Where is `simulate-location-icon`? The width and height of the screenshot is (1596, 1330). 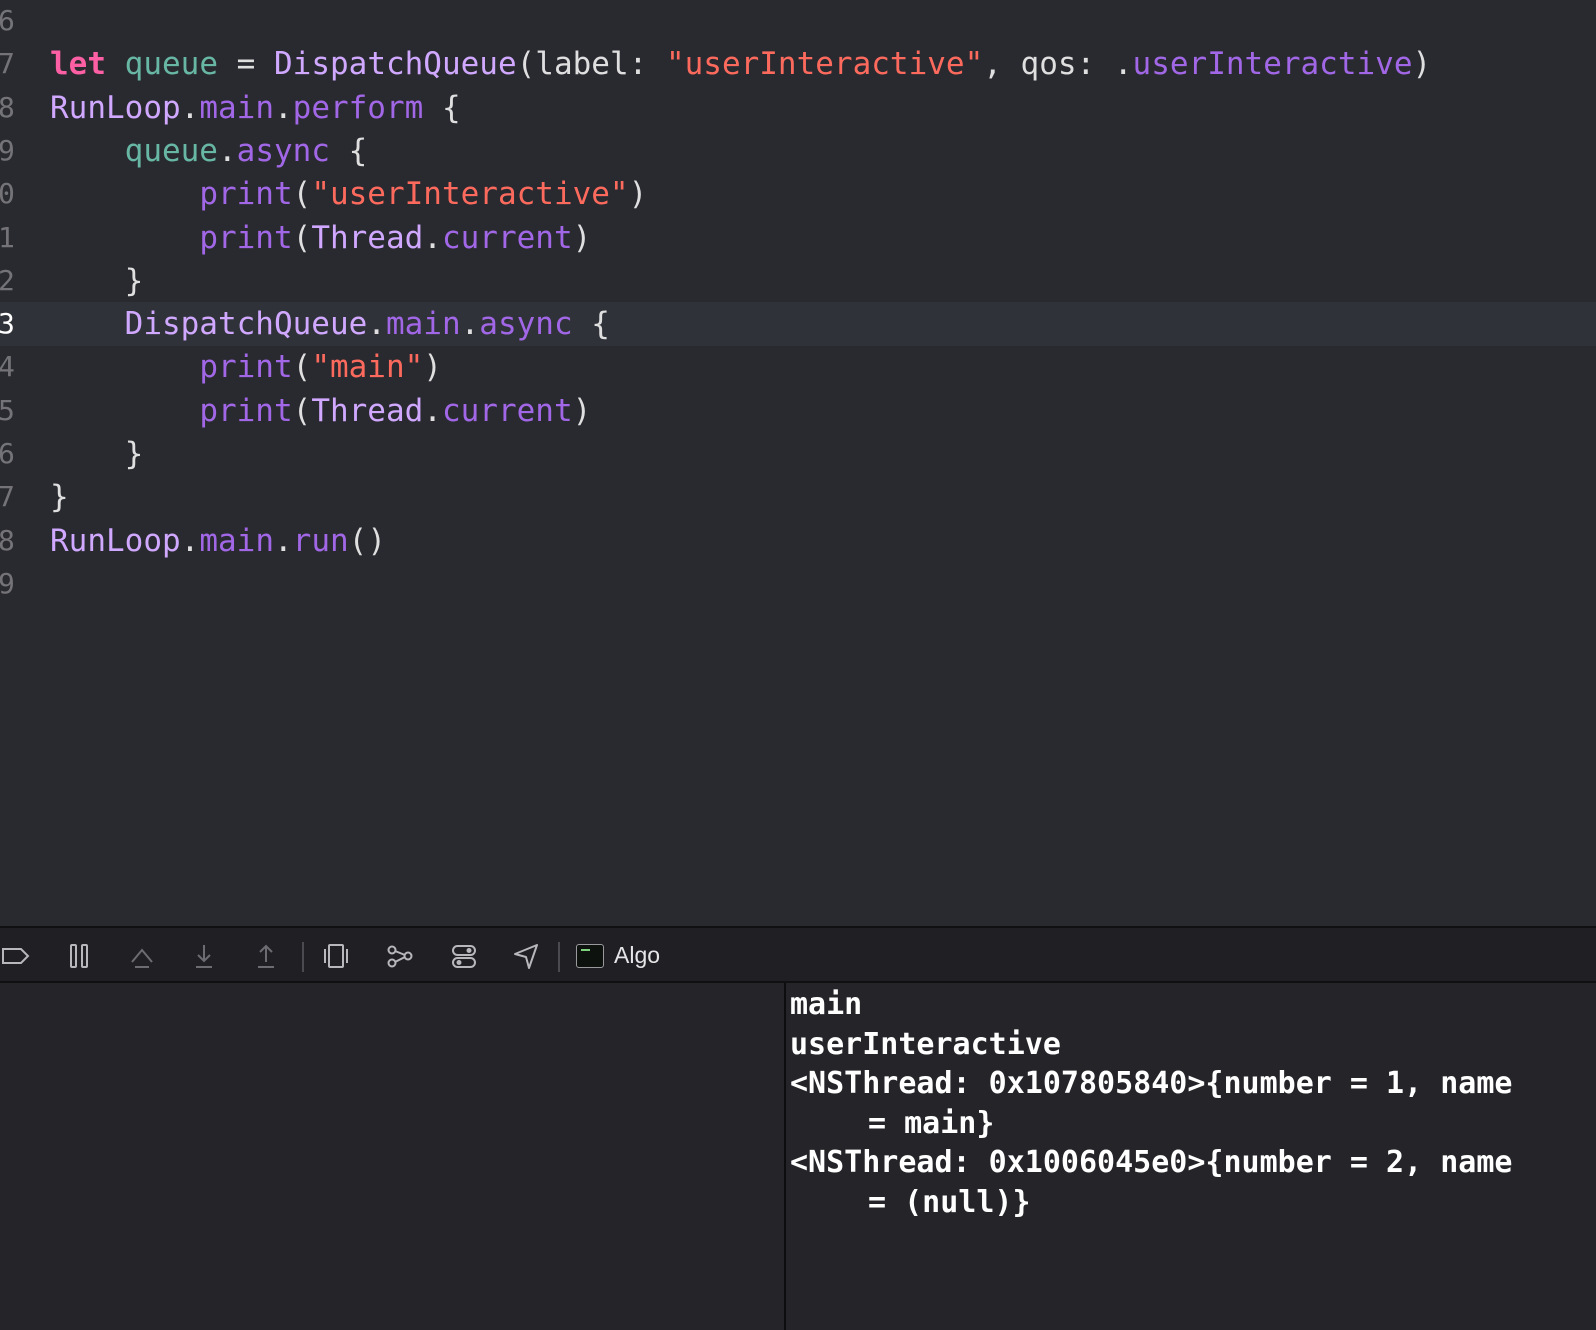 simulate-location-icon is located at coordinates (526, 956).